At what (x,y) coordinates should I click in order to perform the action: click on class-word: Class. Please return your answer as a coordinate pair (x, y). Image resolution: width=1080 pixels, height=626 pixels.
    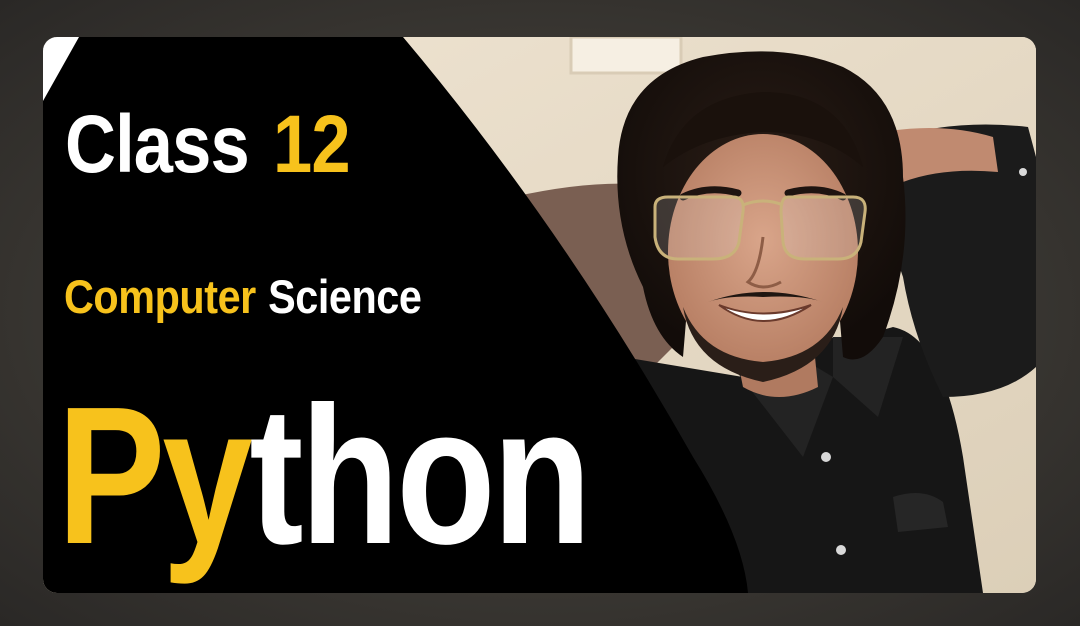
    Looking at the image, I should click on (157, 144).